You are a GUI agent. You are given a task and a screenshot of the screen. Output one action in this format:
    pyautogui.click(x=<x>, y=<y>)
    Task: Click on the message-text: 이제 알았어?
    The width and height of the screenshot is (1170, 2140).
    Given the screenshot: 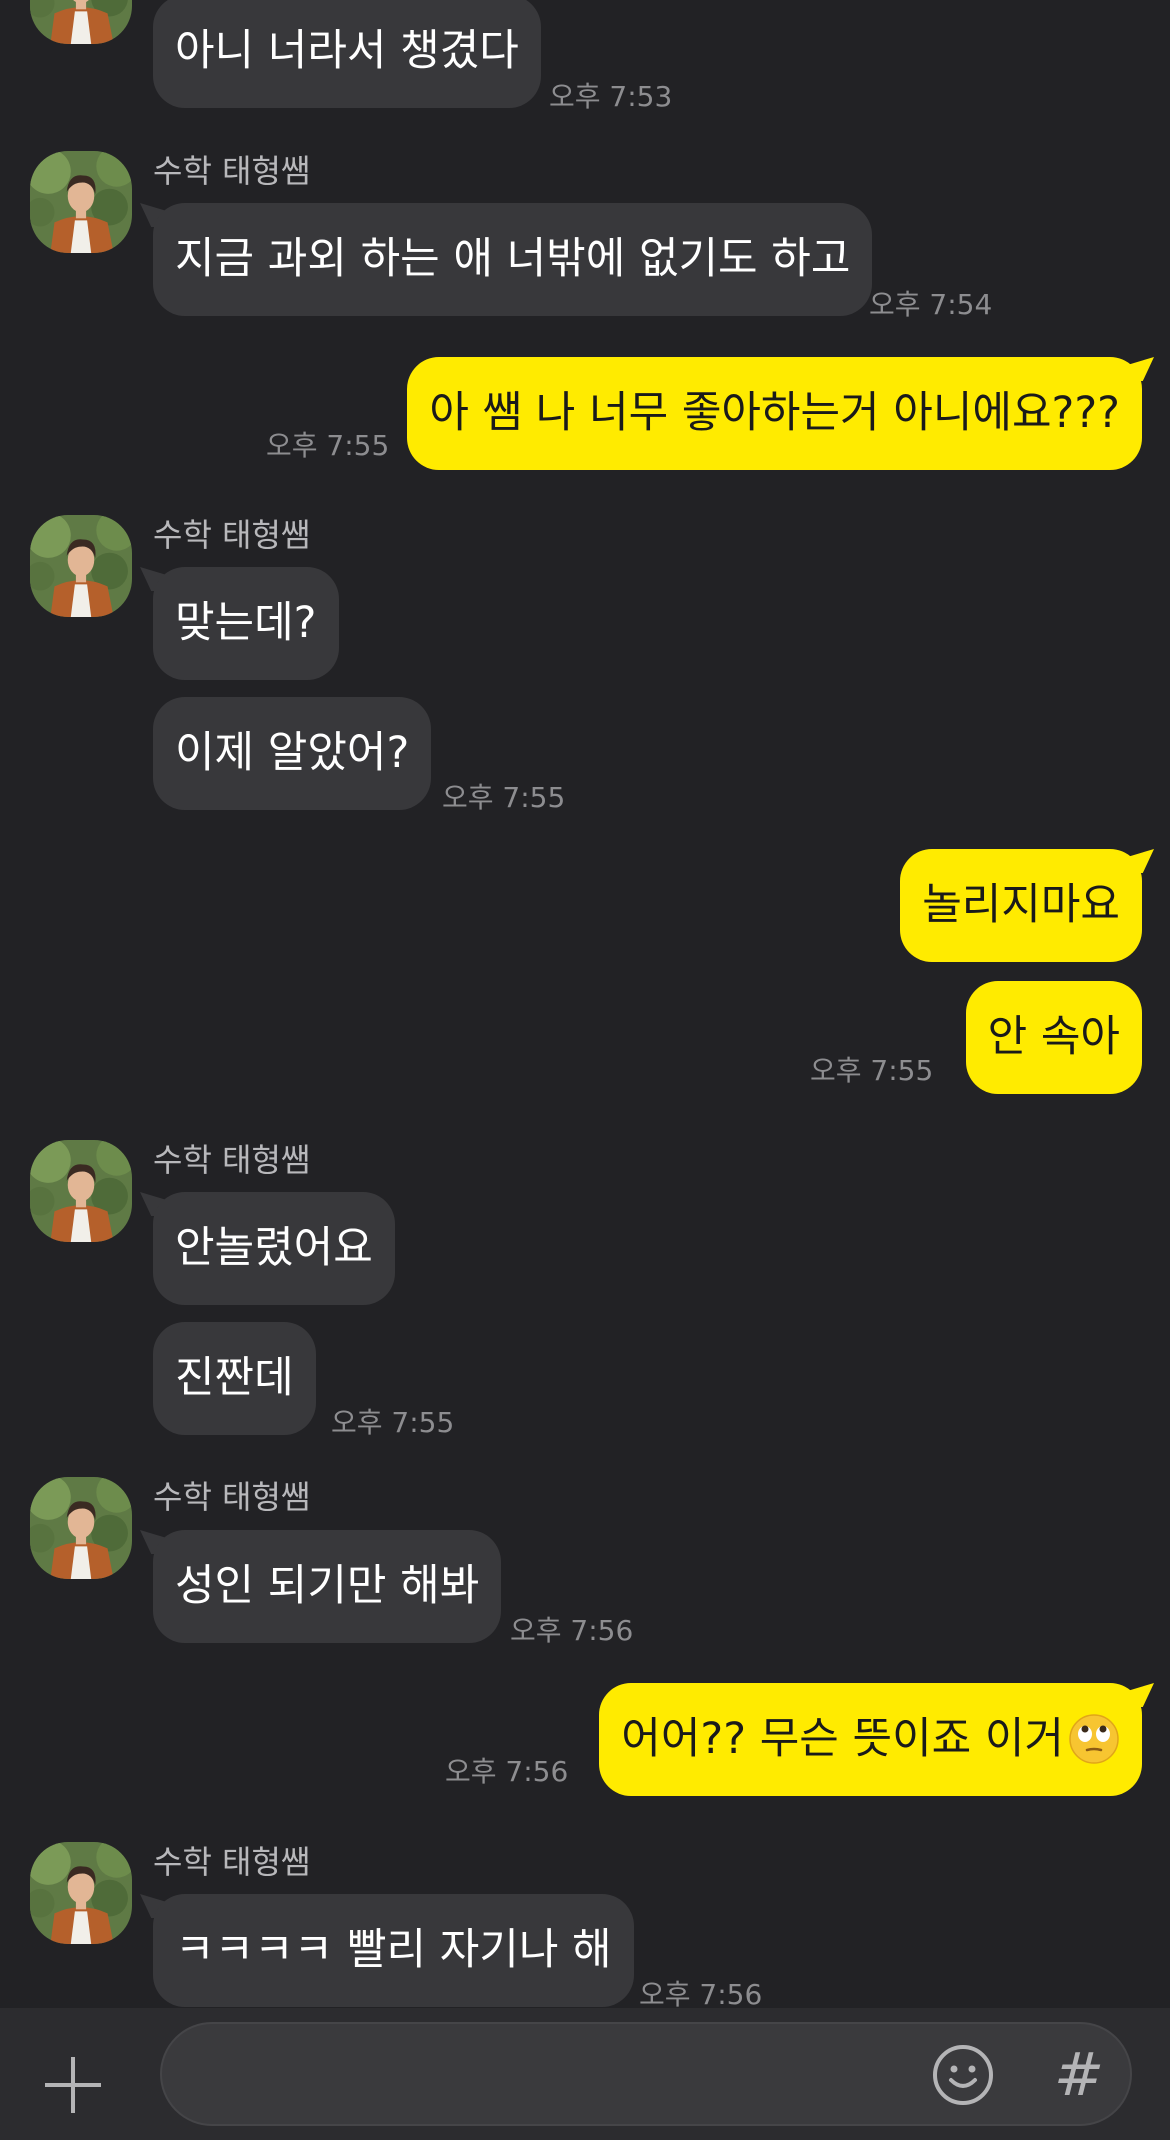 What is the action you would take?
    pyautogui.click(x=292, y=753)
    